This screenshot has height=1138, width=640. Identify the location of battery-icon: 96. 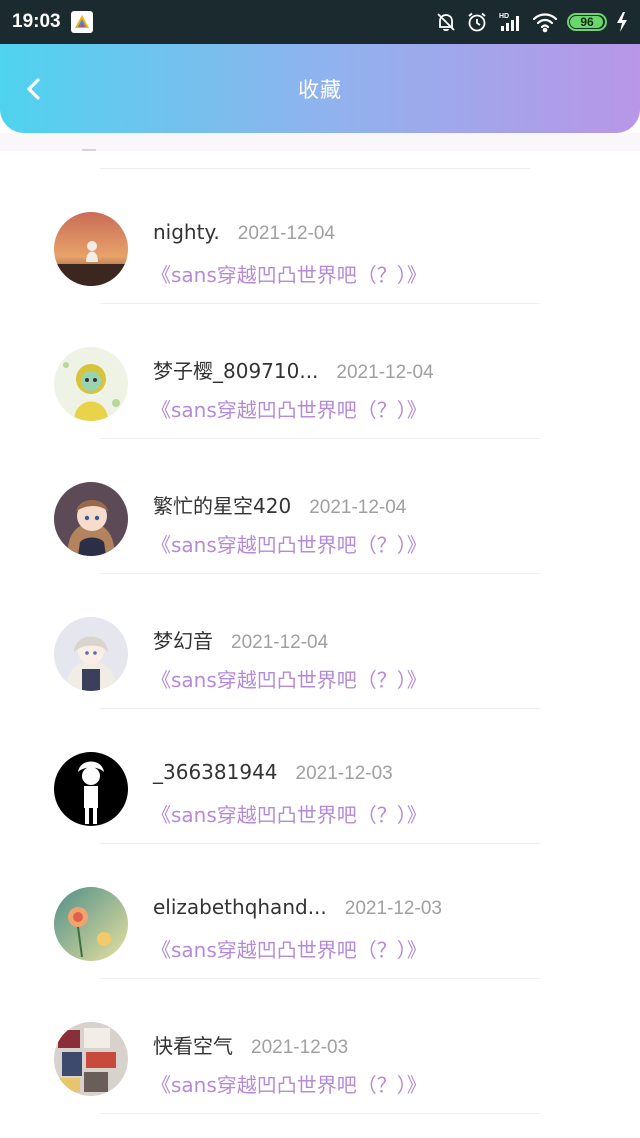
(587, 22).